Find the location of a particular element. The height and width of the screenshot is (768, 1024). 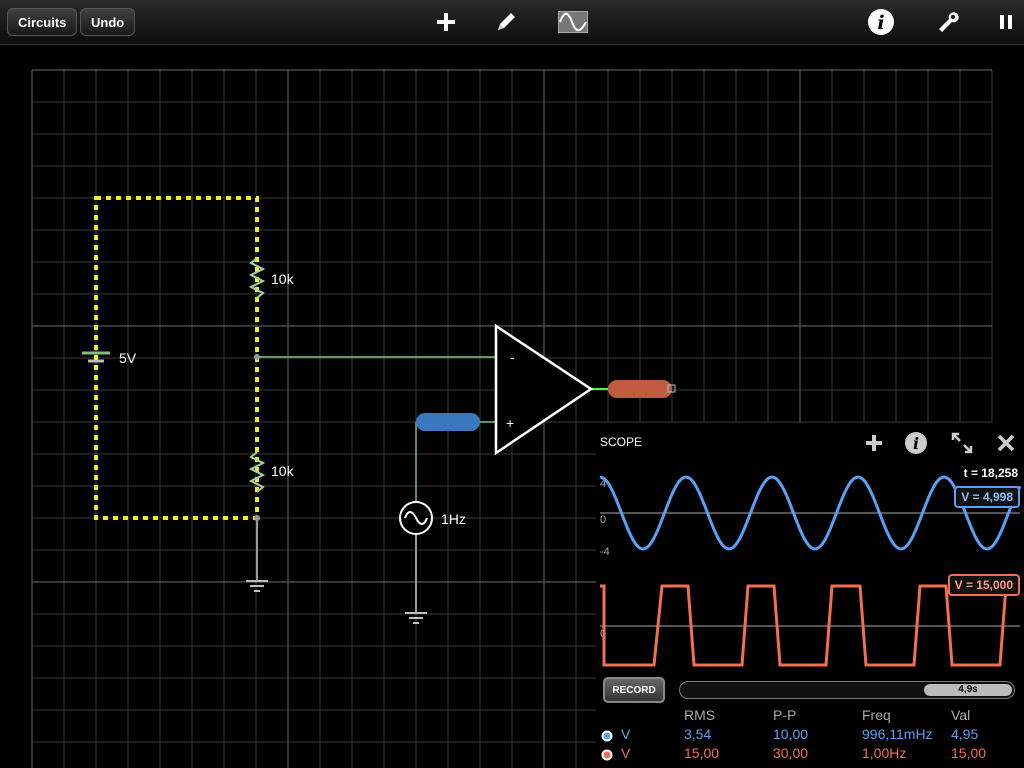

row-rms: 3,54 is located at coordinates (698, 734).